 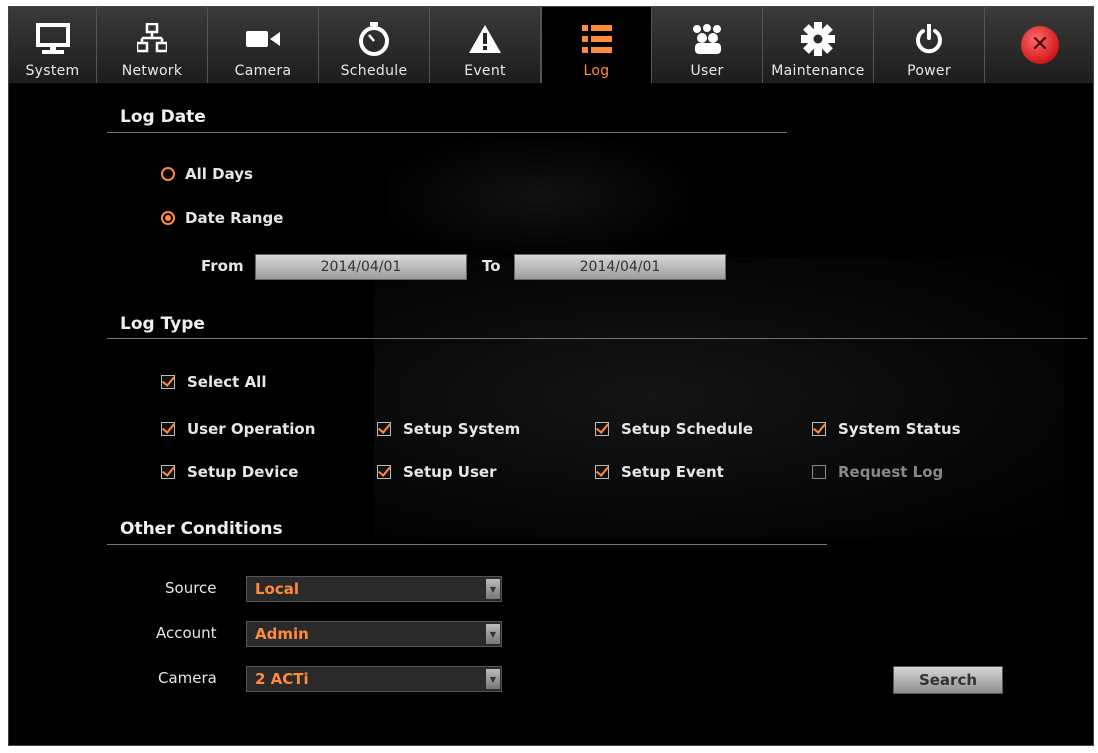 I want to click on tab-label: Schedule, so click(x=374, y=71).